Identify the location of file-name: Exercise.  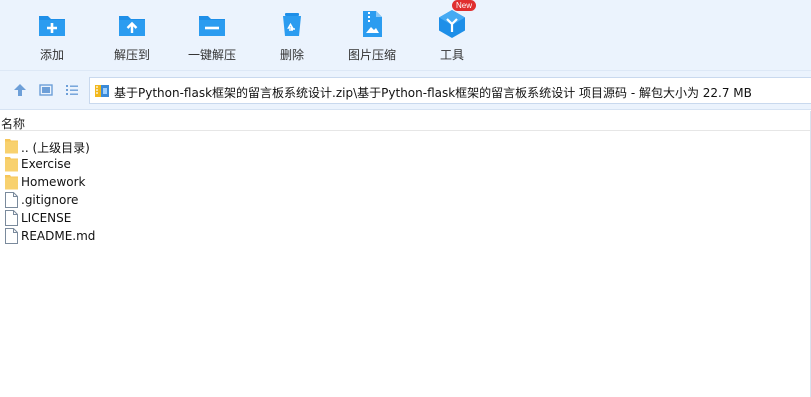
(46, 164).